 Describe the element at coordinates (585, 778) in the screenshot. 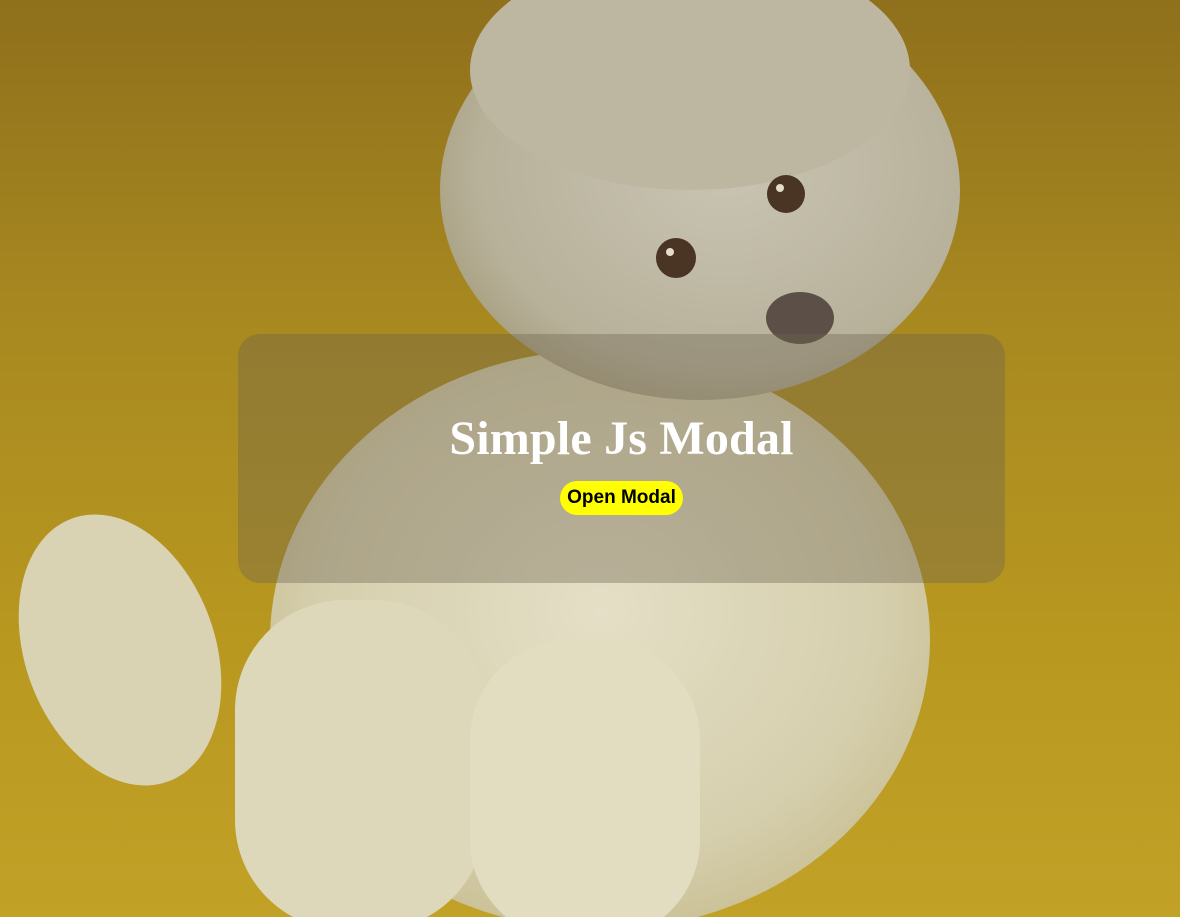

I see `poodle-leg-right` at that location.